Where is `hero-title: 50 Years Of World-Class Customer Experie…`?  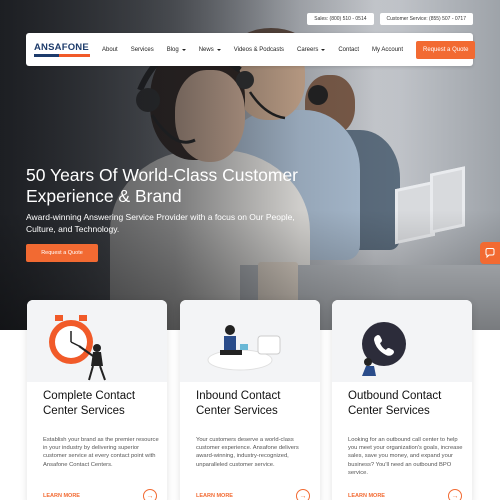
hero-title: 50 Years Of World-Class Customer Experie… is located at coordinates (162, 185).